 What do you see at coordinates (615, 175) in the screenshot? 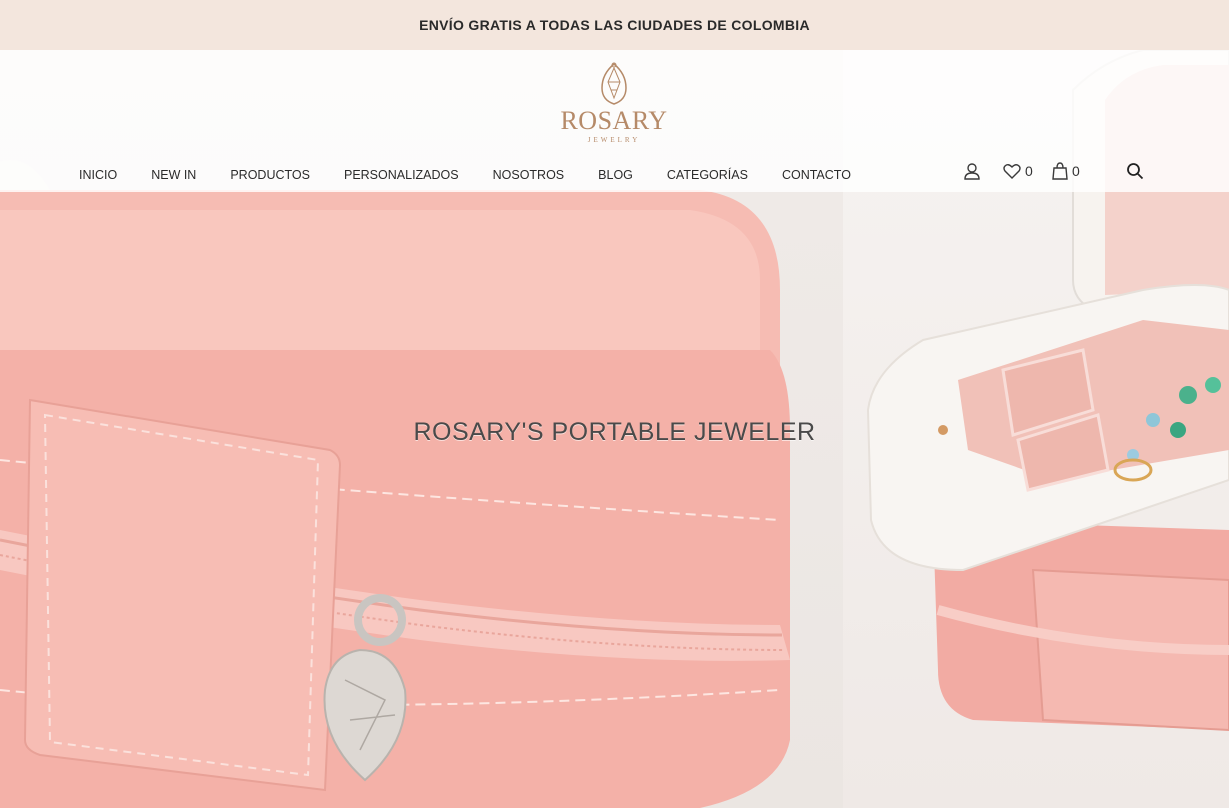
I see `nav-item-blog: BLOG` at bounding box center [615, 175].